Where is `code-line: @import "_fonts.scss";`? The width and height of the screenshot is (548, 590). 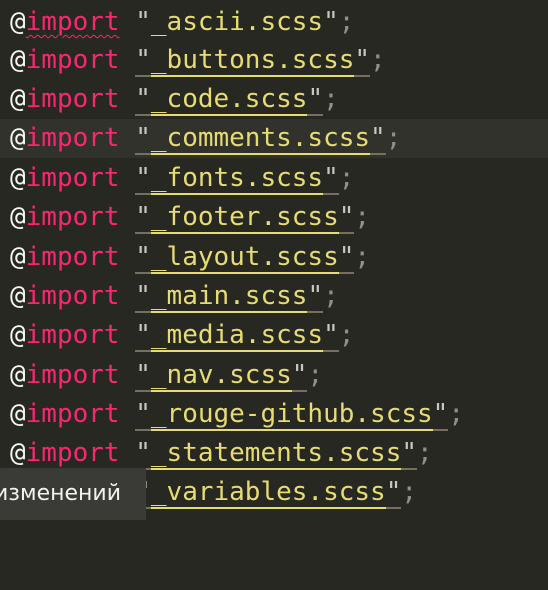 code-line: @import "_fonts.scss"; is located at coordinates (274, 178).